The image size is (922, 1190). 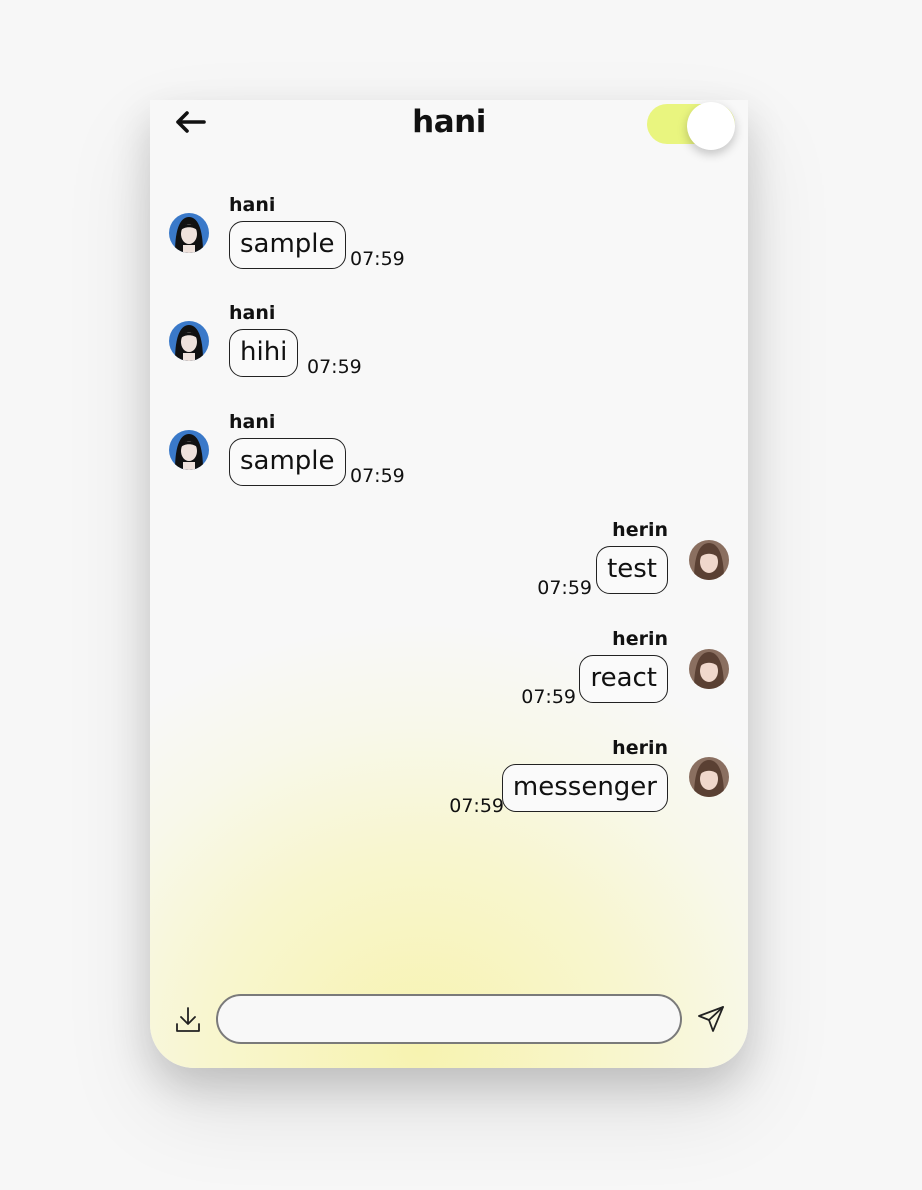 I want to click on send-button, so click(x=711, y=1019).